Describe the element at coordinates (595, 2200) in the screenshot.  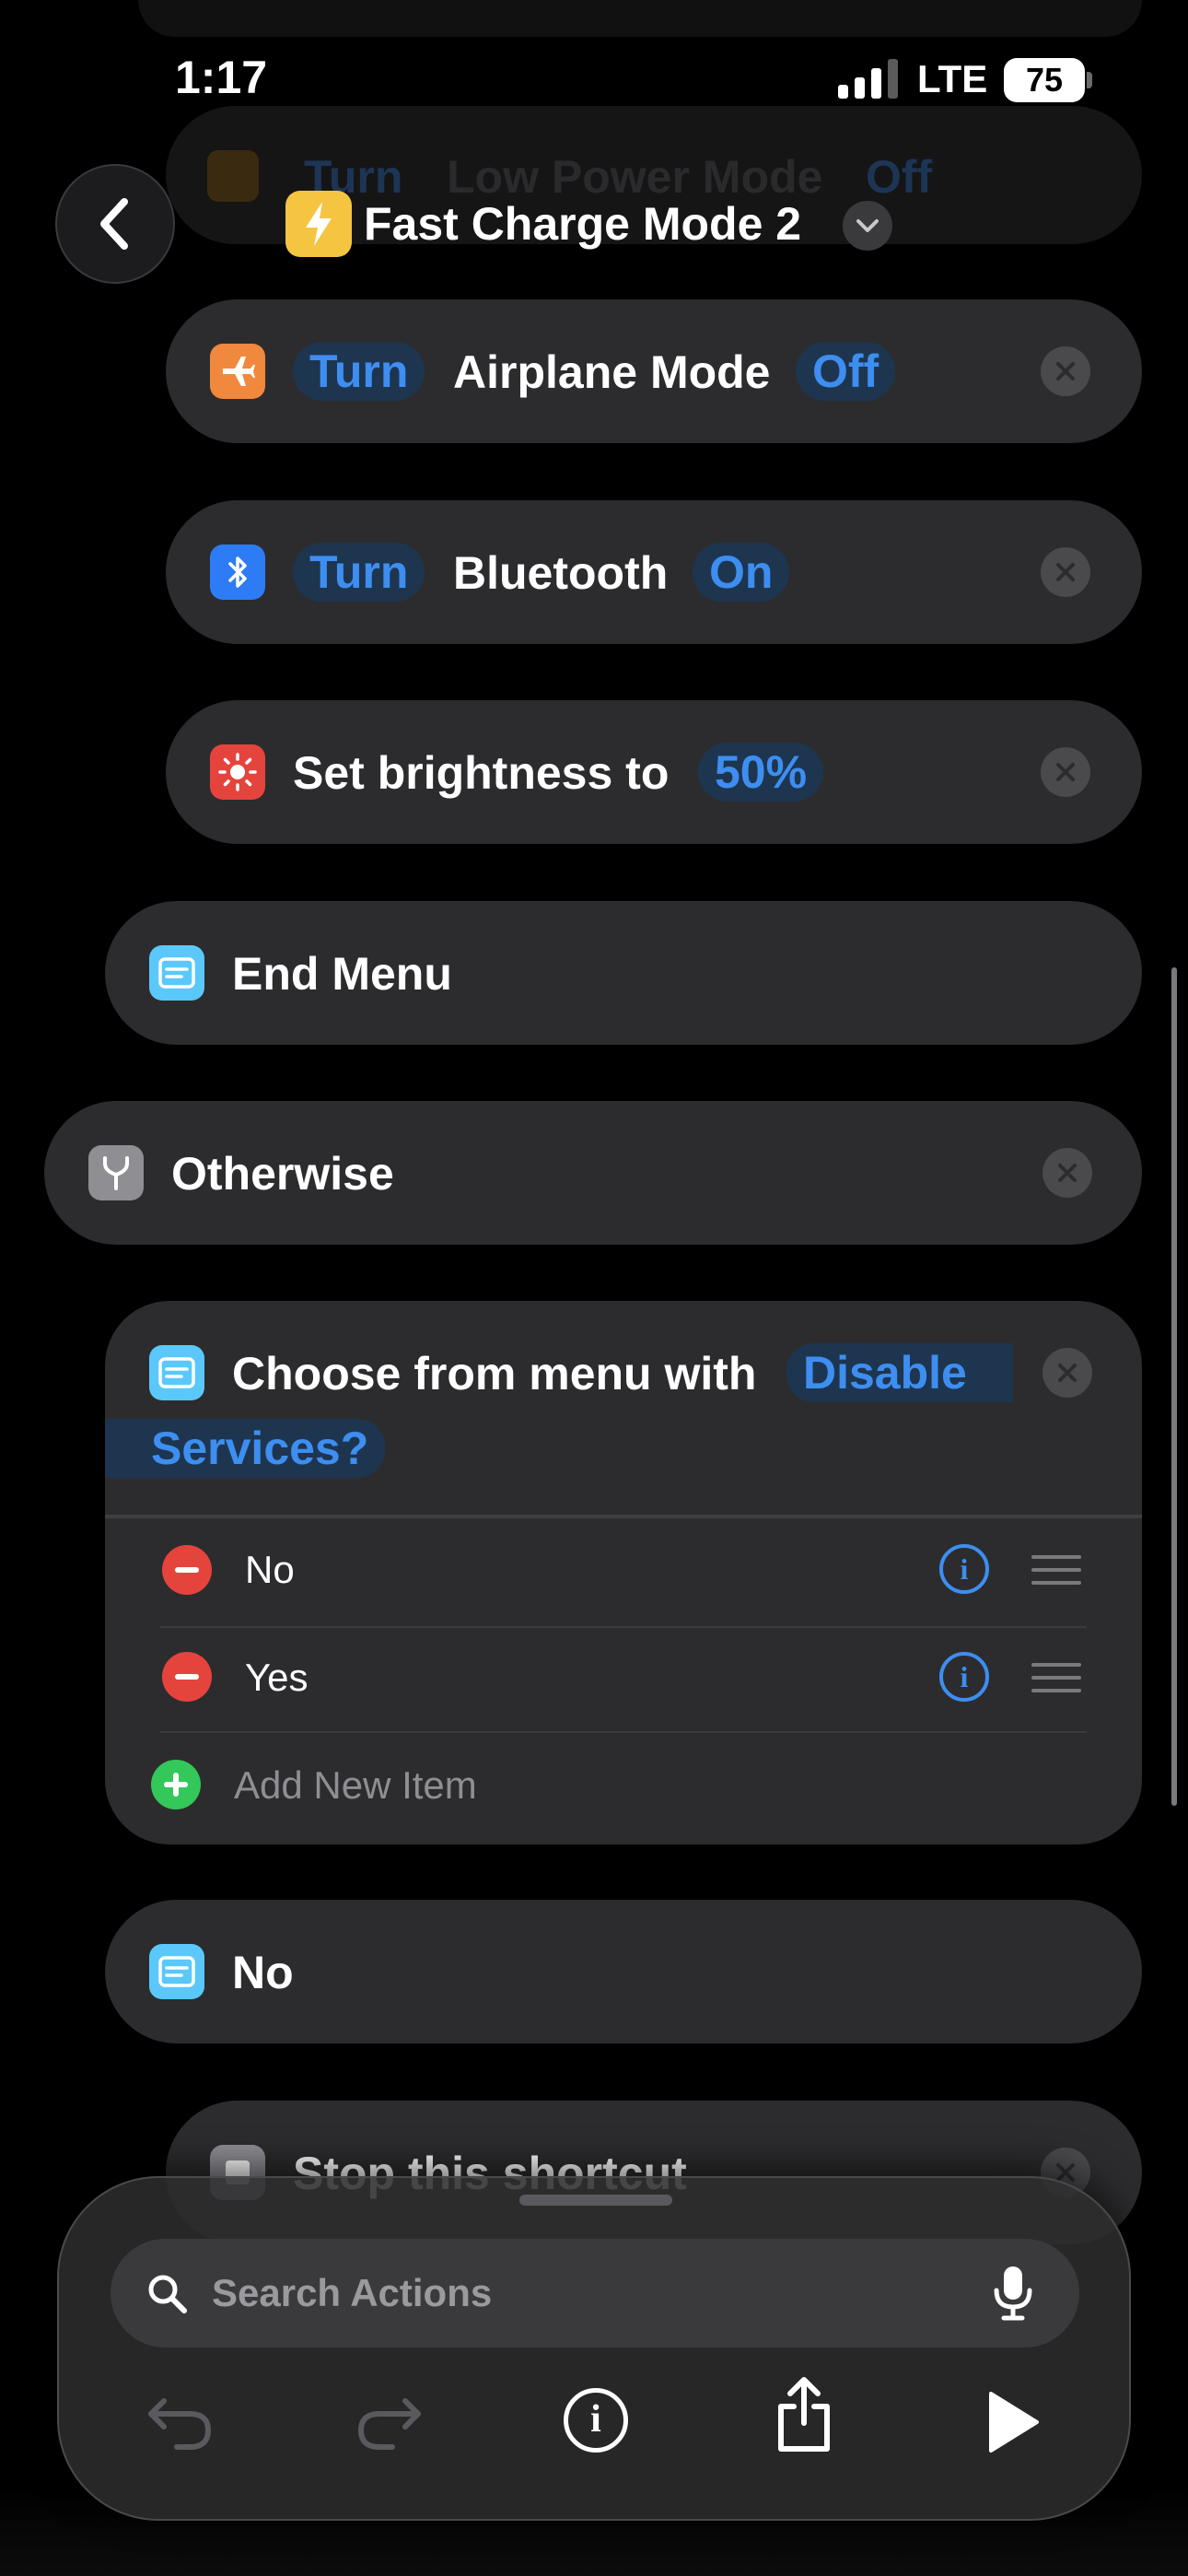
I see `panel-grabber` at that location.